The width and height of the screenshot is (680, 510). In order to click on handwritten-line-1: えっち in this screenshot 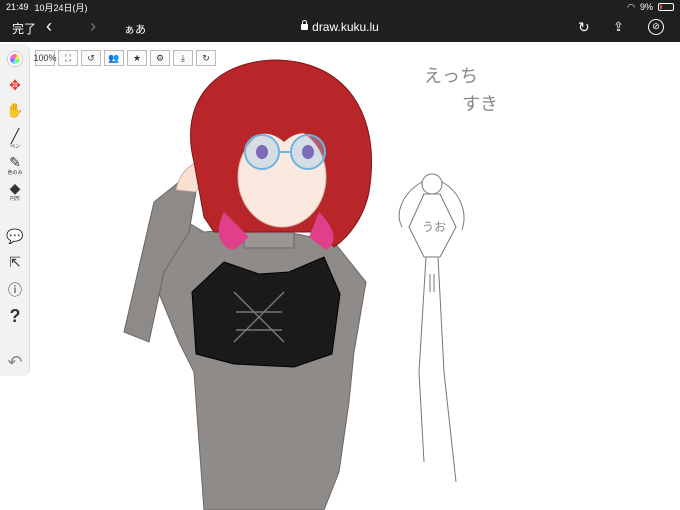, I will do `click(451, 76)`.